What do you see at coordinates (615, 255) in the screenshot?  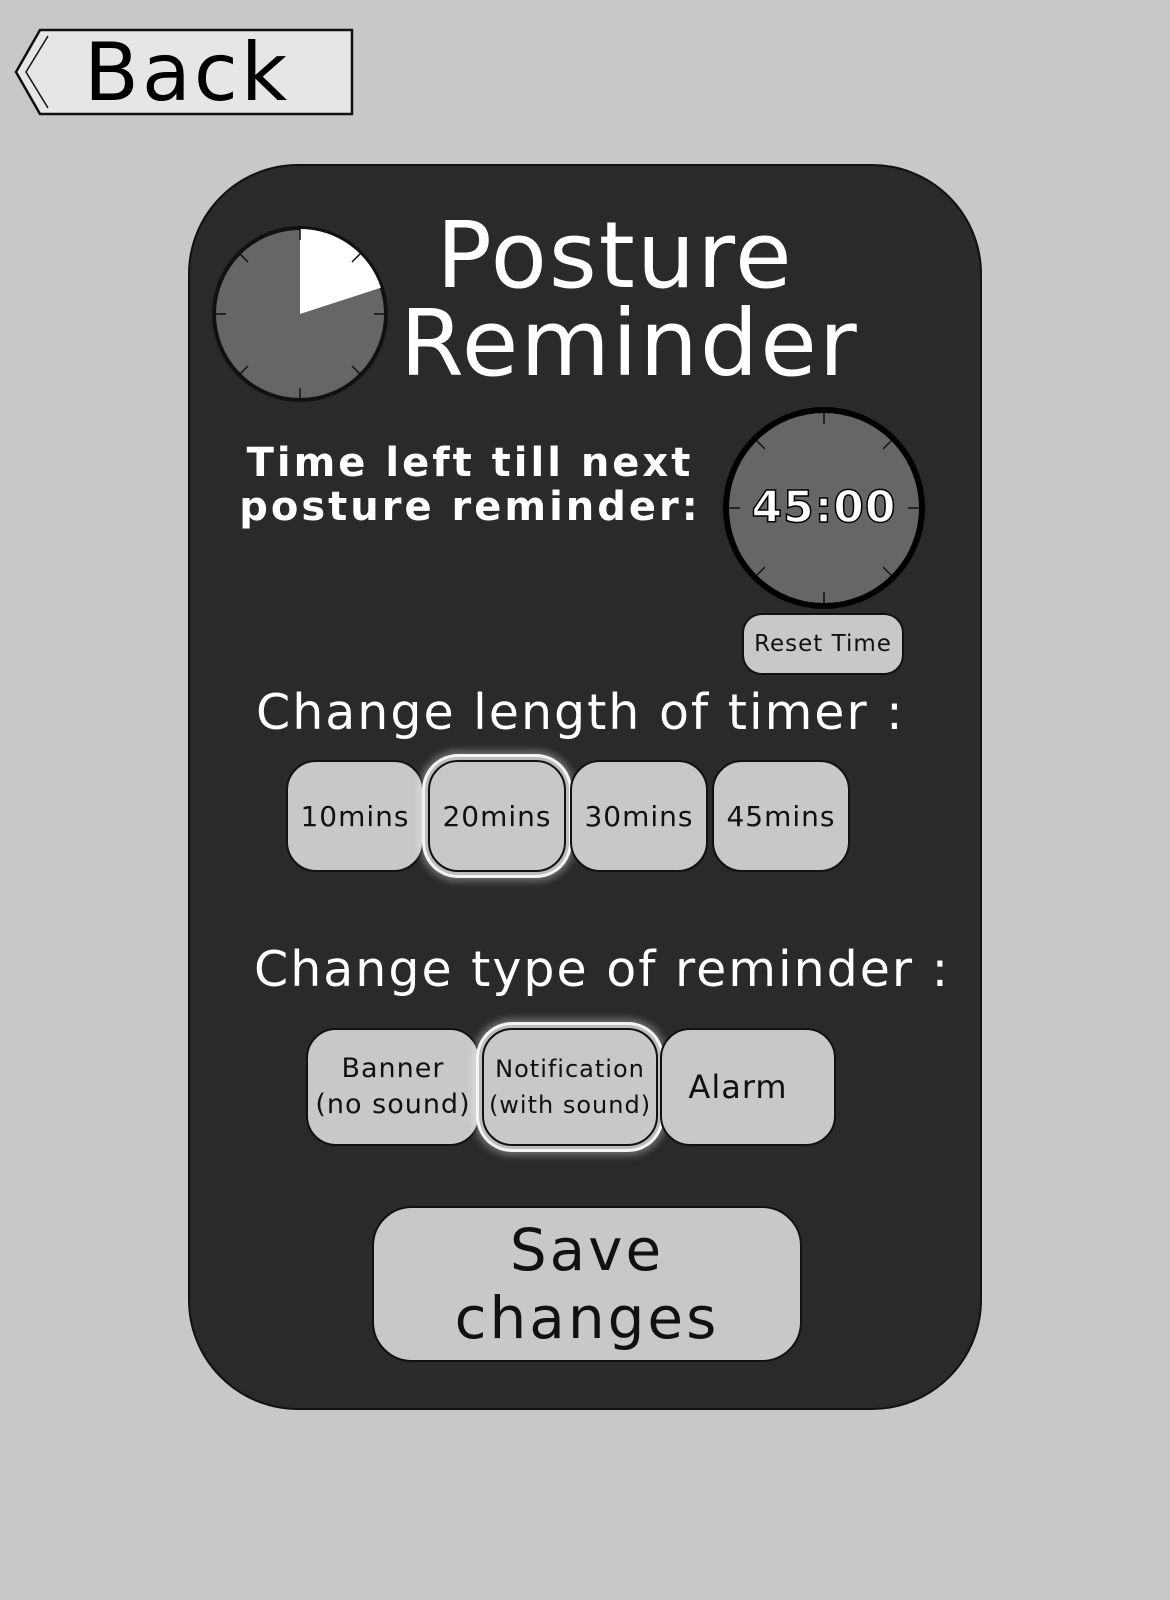 I see `title-line-1: Posture` at bounding box center [615, 255].